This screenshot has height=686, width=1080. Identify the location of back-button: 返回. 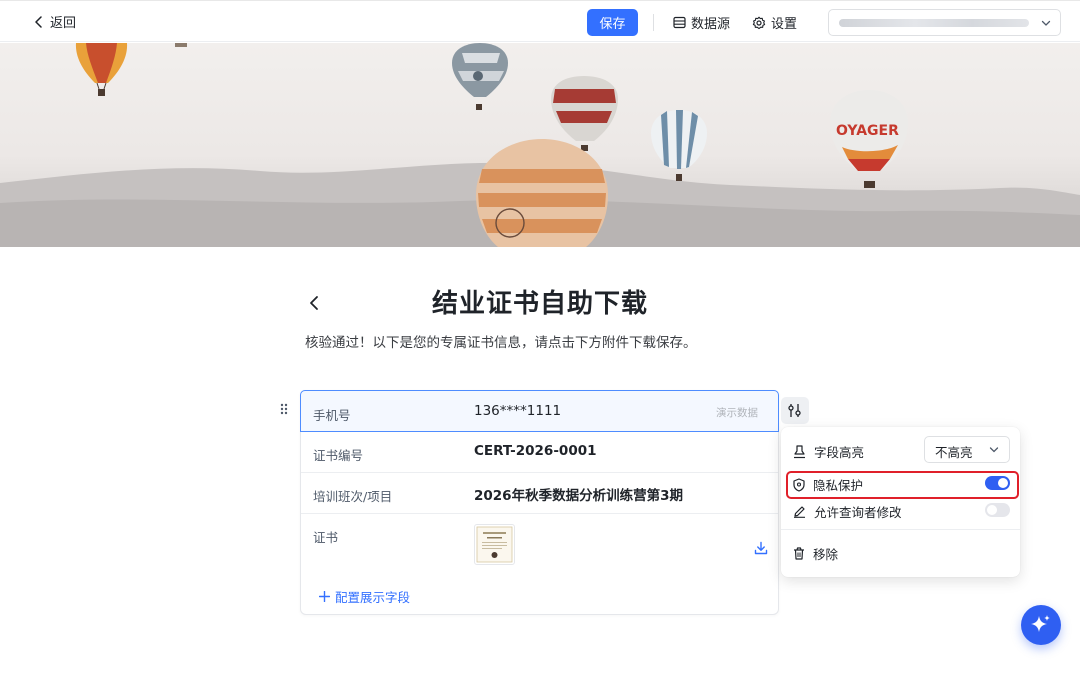
(55, 21).